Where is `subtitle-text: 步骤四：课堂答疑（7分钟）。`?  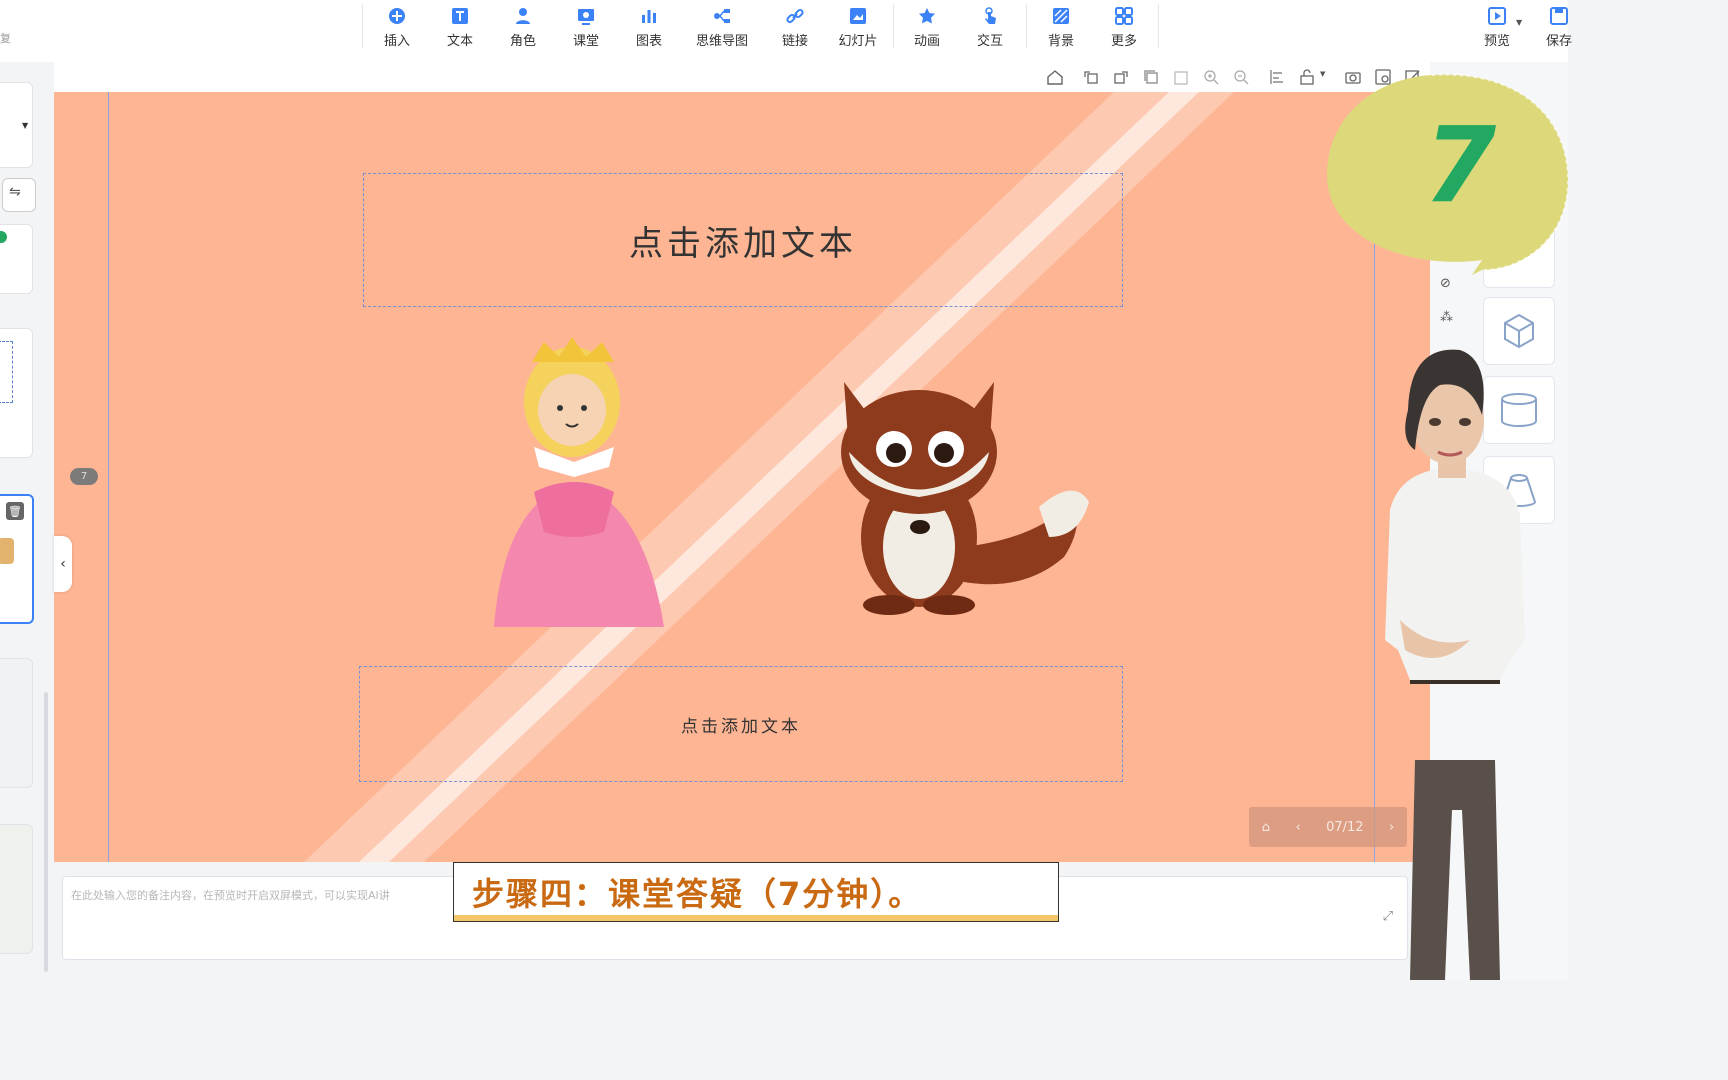 subtitle-text: 步骤四：课堂答疑（7分钟）。 is located at coordinates (697, 894).